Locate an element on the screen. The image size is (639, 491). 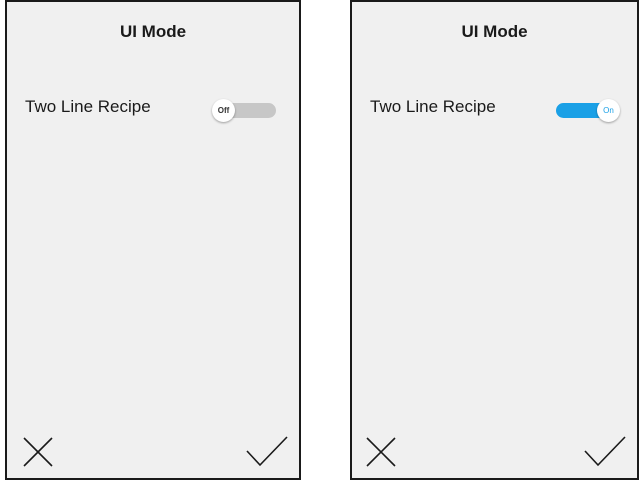
two-line-recipe-toggle: Off is located at coordinates (244, 111).